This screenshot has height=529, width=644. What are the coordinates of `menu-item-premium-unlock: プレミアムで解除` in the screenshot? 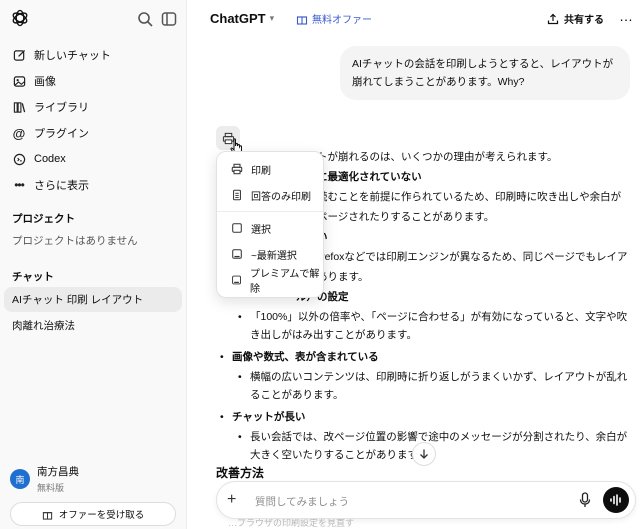 It's located at (270, 281).